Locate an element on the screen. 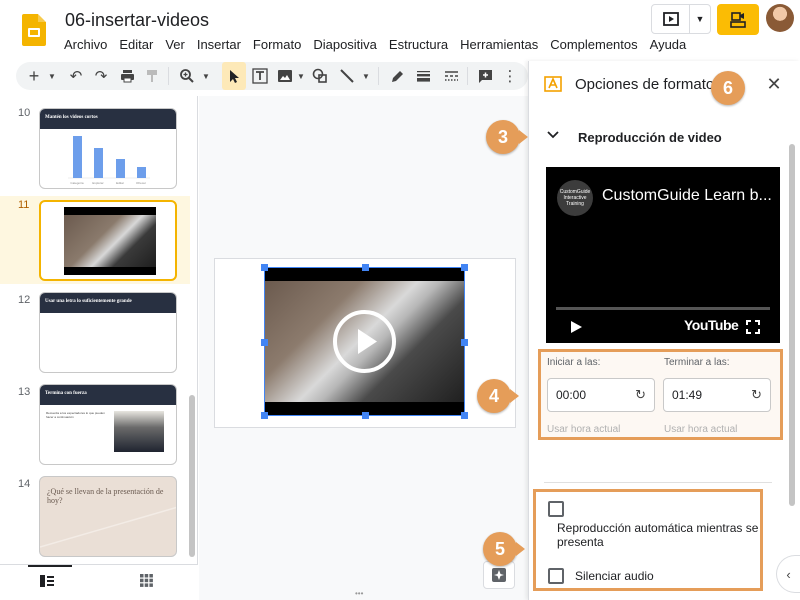  present-dropdown-icon: ▼ is located at coordinates (700, 19).